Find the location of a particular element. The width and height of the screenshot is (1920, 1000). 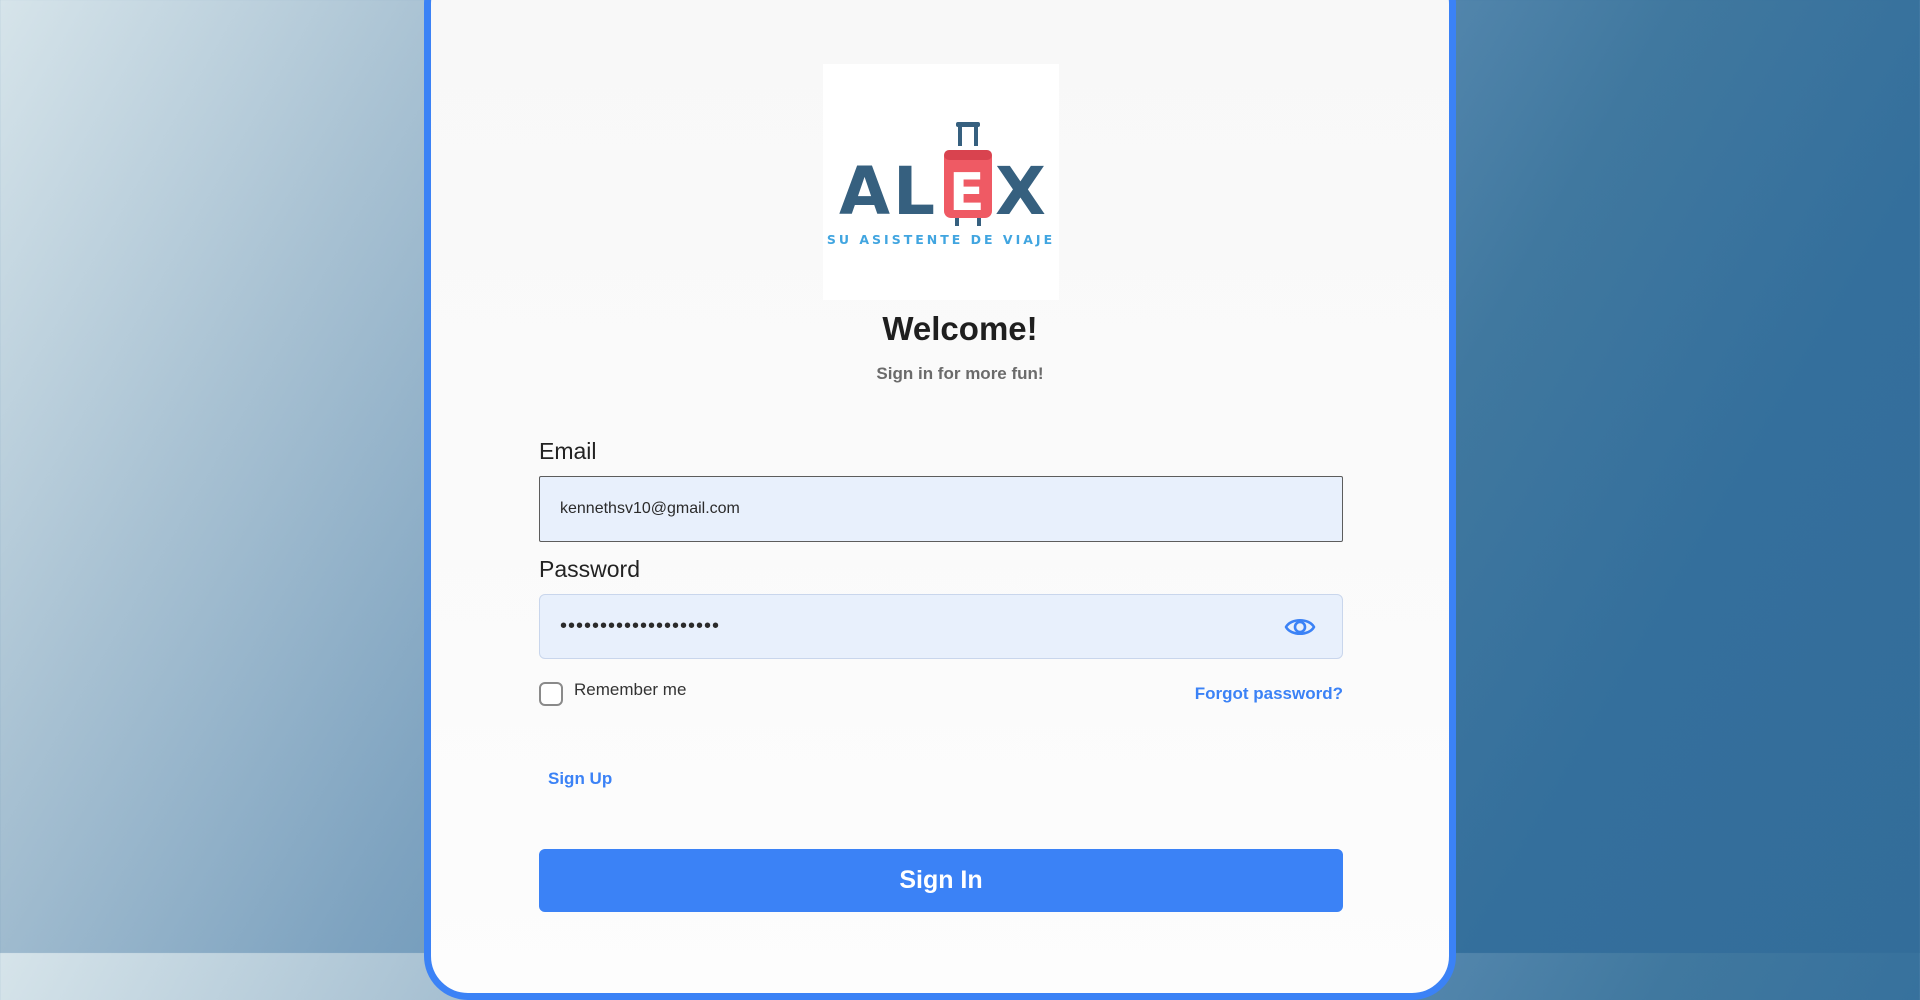

sign-in-button: Sign In is located at coordinates (941, 880).